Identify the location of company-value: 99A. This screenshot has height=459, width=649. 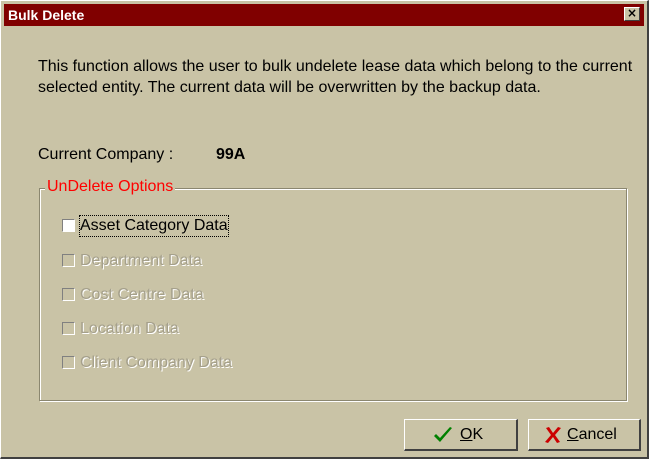
(231, 154).